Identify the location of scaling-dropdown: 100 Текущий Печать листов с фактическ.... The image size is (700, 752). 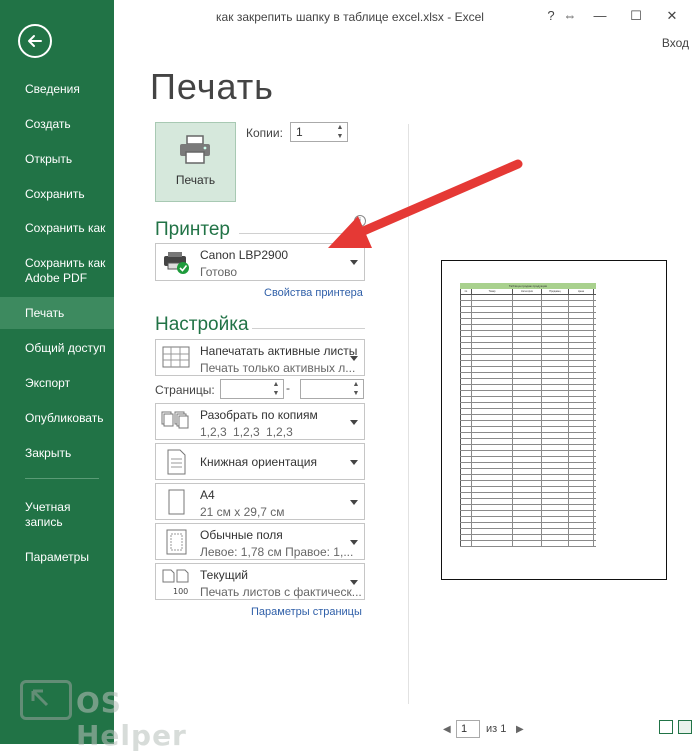
(260, 581).